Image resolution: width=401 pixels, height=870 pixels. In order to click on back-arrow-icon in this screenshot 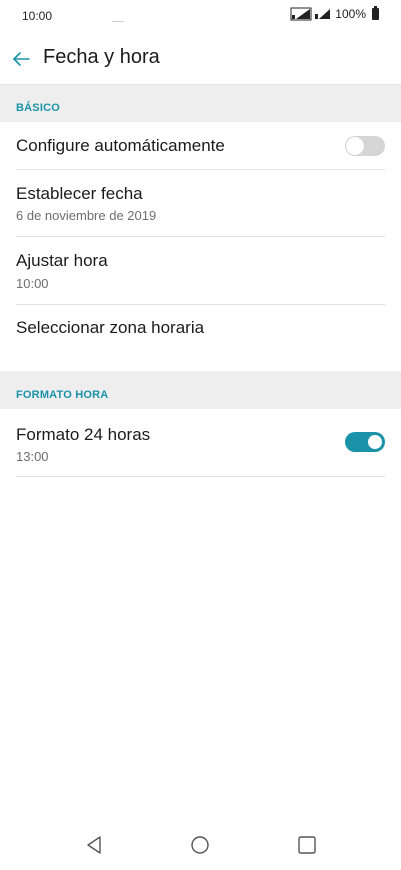, I will do `click(21, 59)`.